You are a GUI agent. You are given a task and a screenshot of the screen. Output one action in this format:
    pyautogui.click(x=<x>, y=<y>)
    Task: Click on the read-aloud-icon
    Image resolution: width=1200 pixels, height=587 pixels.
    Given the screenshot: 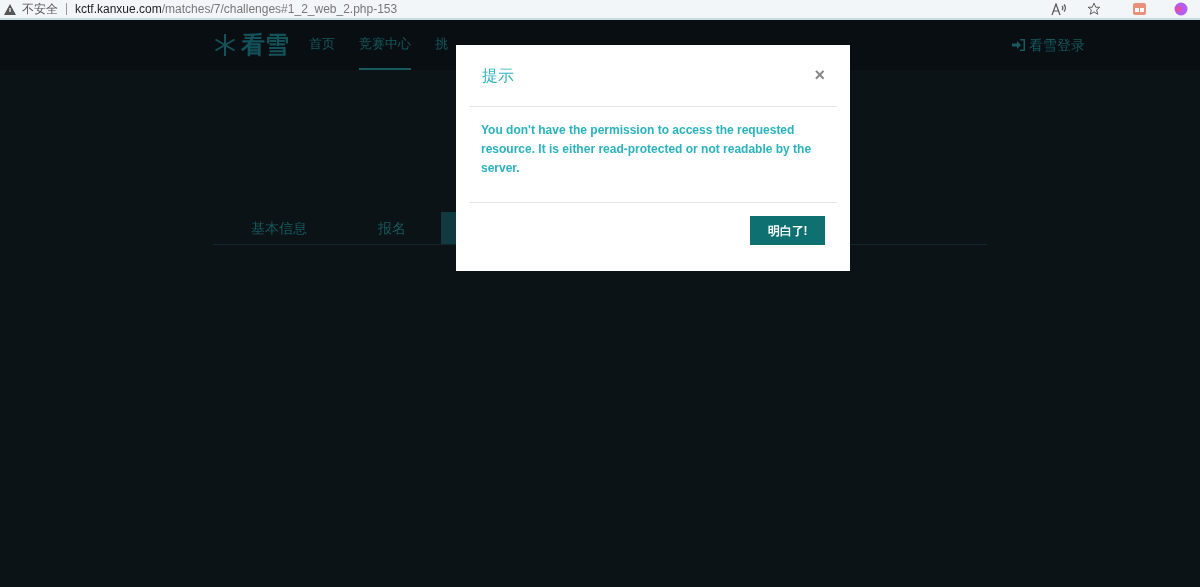 What is the action you would take?
    pyautogui.click(x=1059, y=9)
    